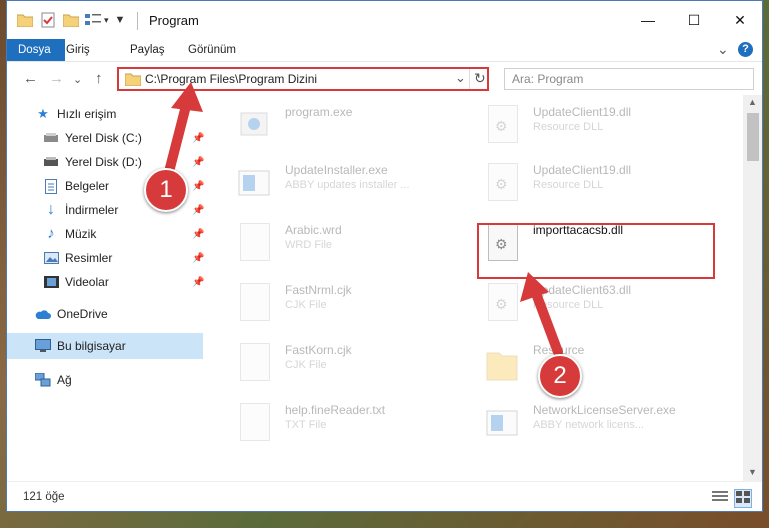 This screenshot has height=528, width=769. I want to click on arrow-1-head, so click(187, 97).